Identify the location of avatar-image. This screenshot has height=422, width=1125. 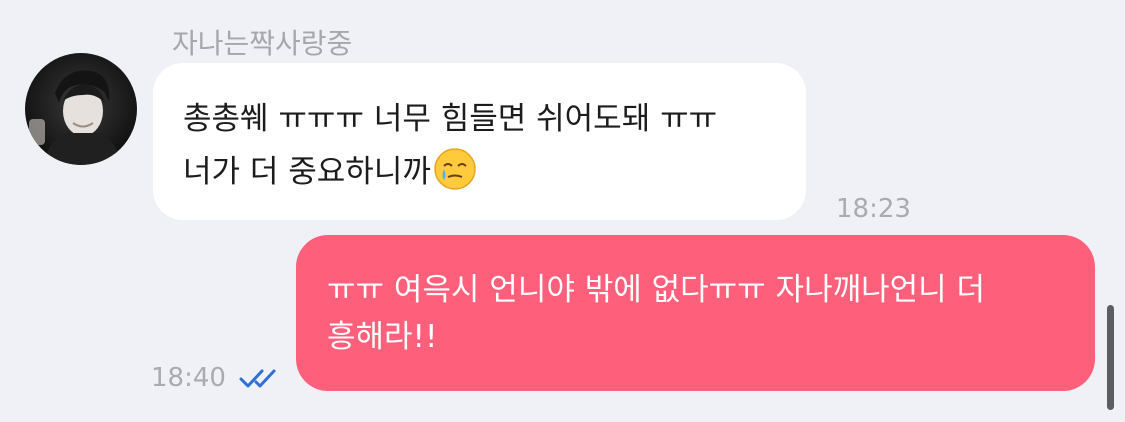
(81, 109).